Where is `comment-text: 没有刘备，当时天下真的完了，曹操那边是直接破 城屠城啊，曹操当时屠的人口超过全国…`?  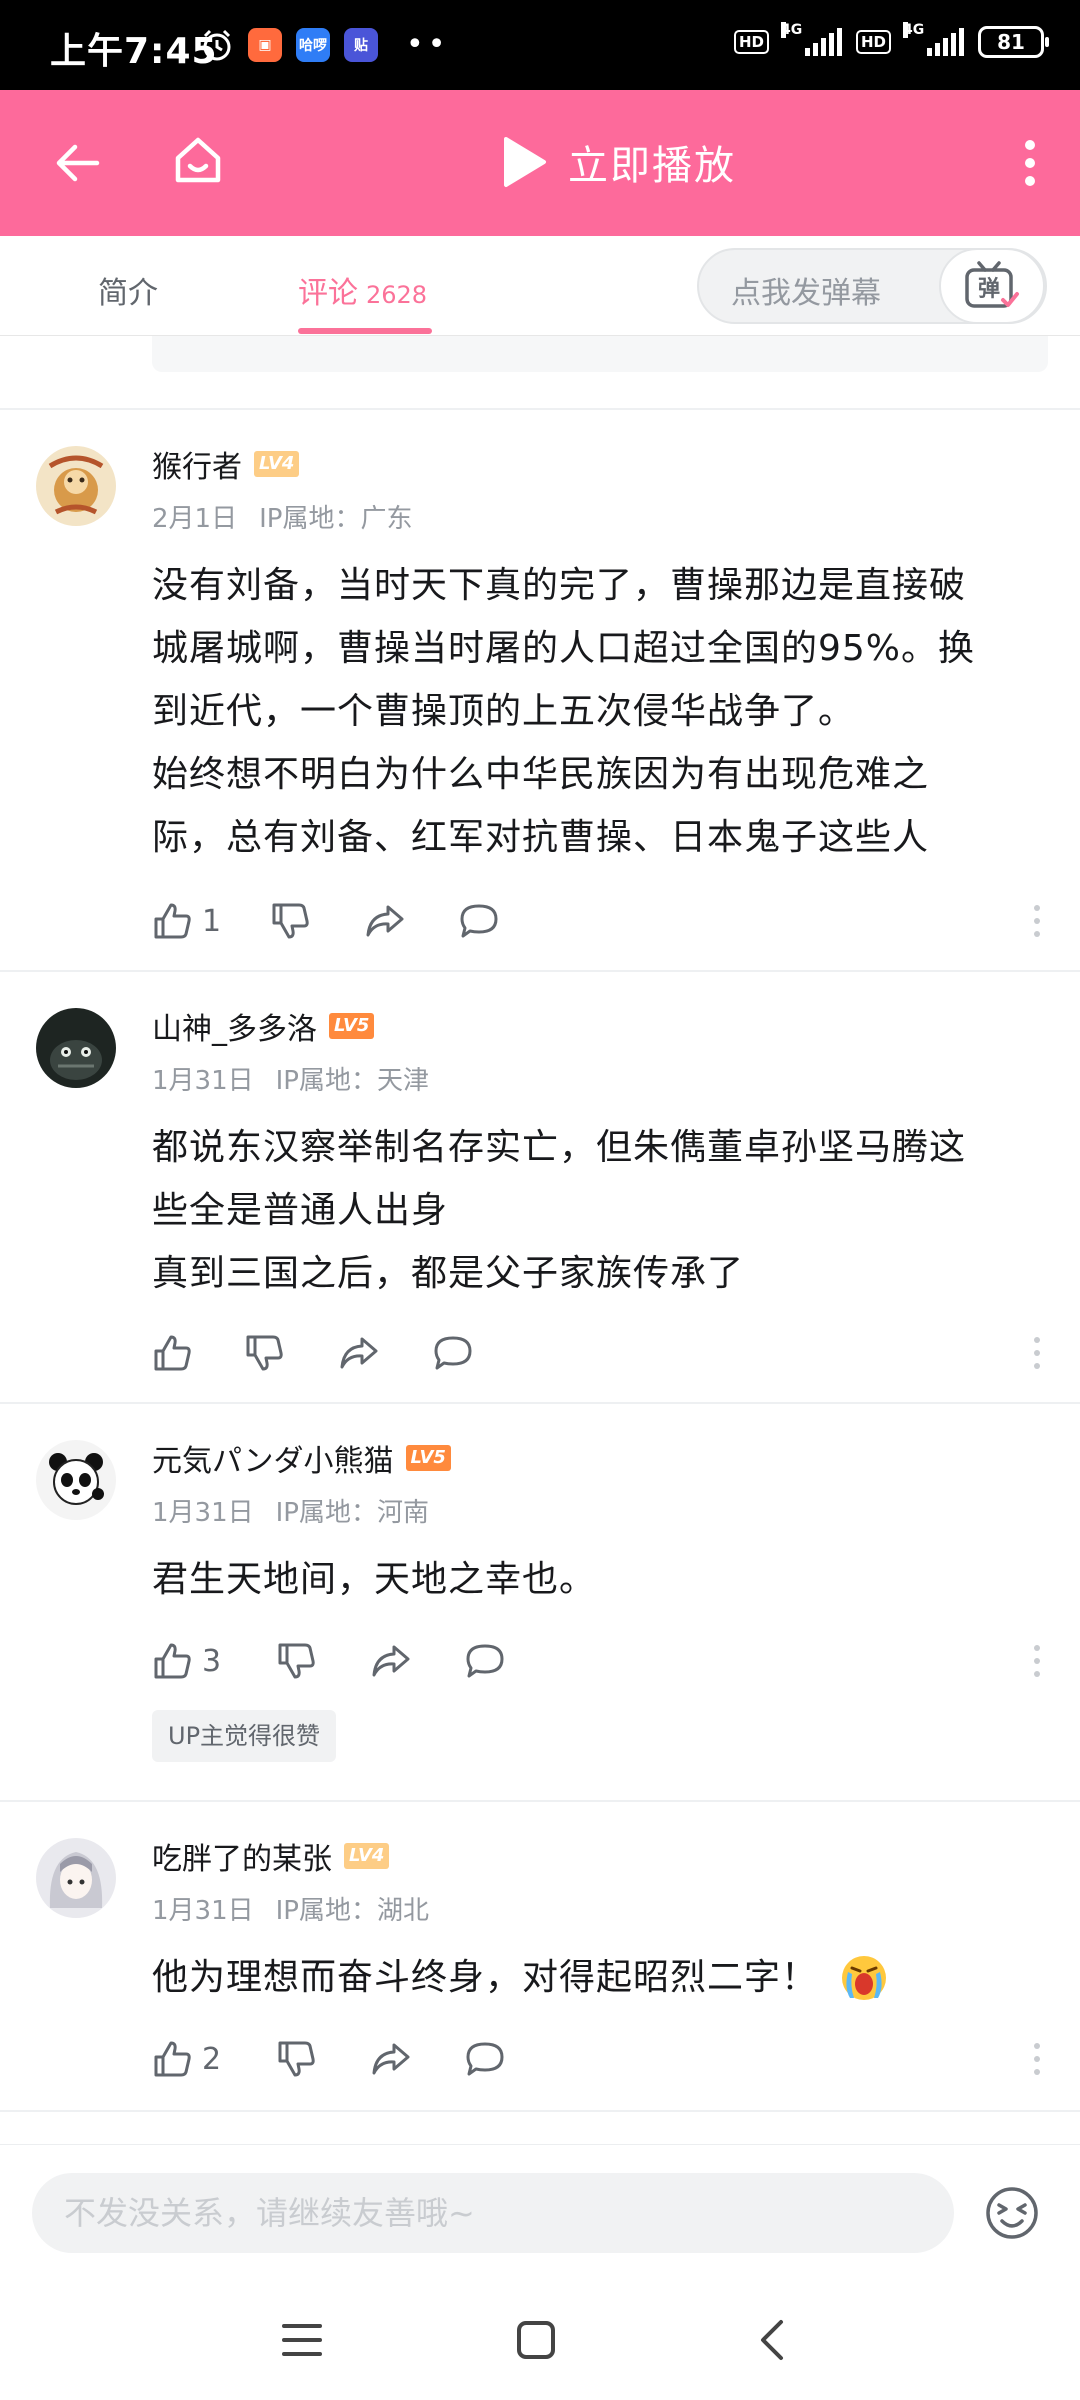
comment-text: 没有刘备，当时天下真的完了，曹操那边是直接破 城屠城啊，曹操当时屠的人口超过全国… is located at coordinates (592, 711).